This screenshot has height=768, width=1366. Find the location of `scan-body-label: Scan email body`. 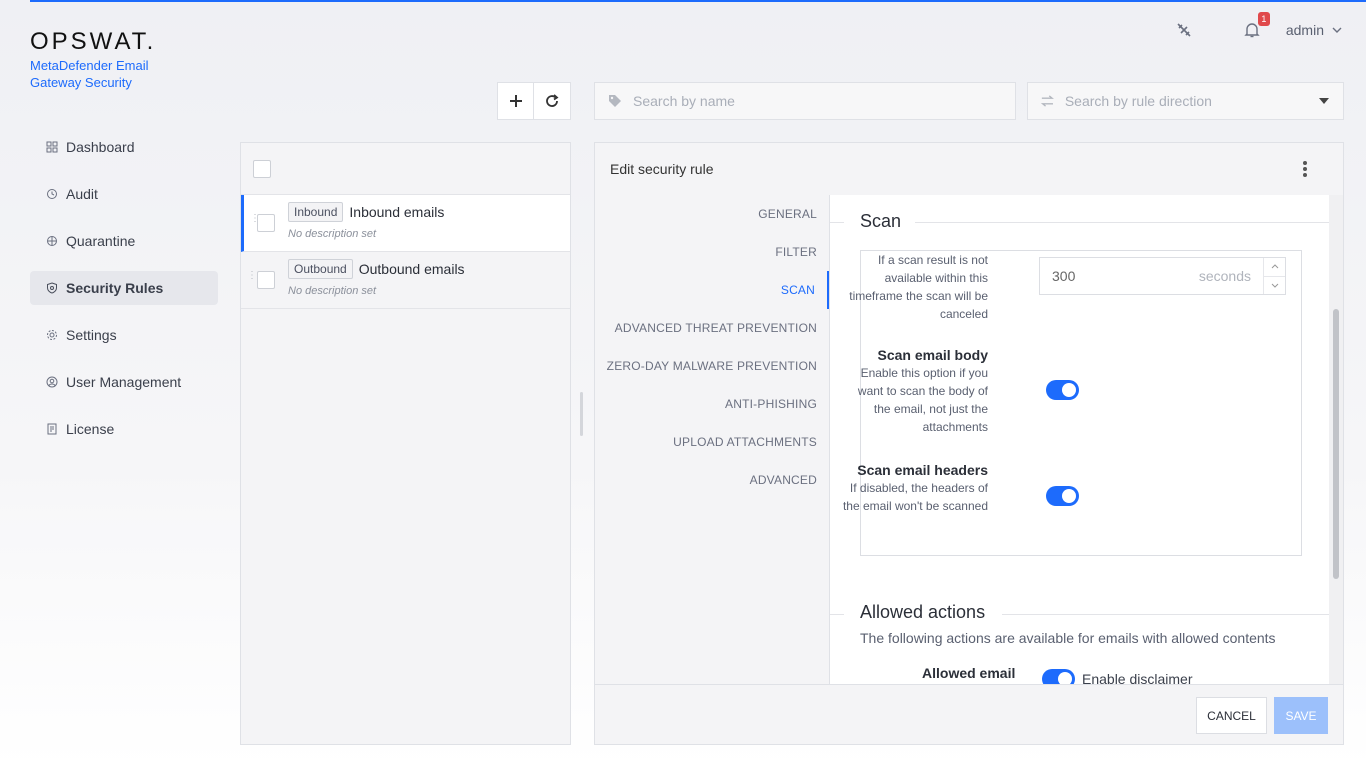

scan-body-label: Scan email body is located at coordinates (932, 355).